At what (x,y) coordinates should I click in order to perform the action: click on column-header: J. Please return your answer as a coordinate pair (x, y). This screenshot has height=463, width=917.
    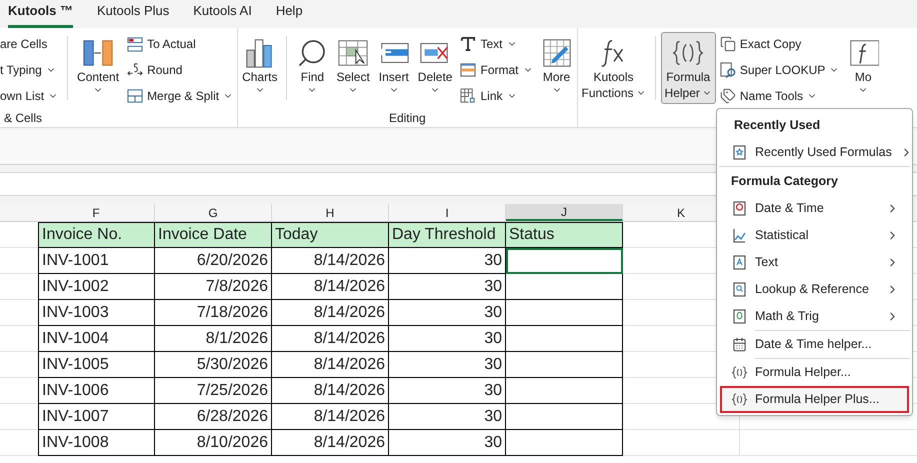
    Looking at the image, I should click on (564, 212).